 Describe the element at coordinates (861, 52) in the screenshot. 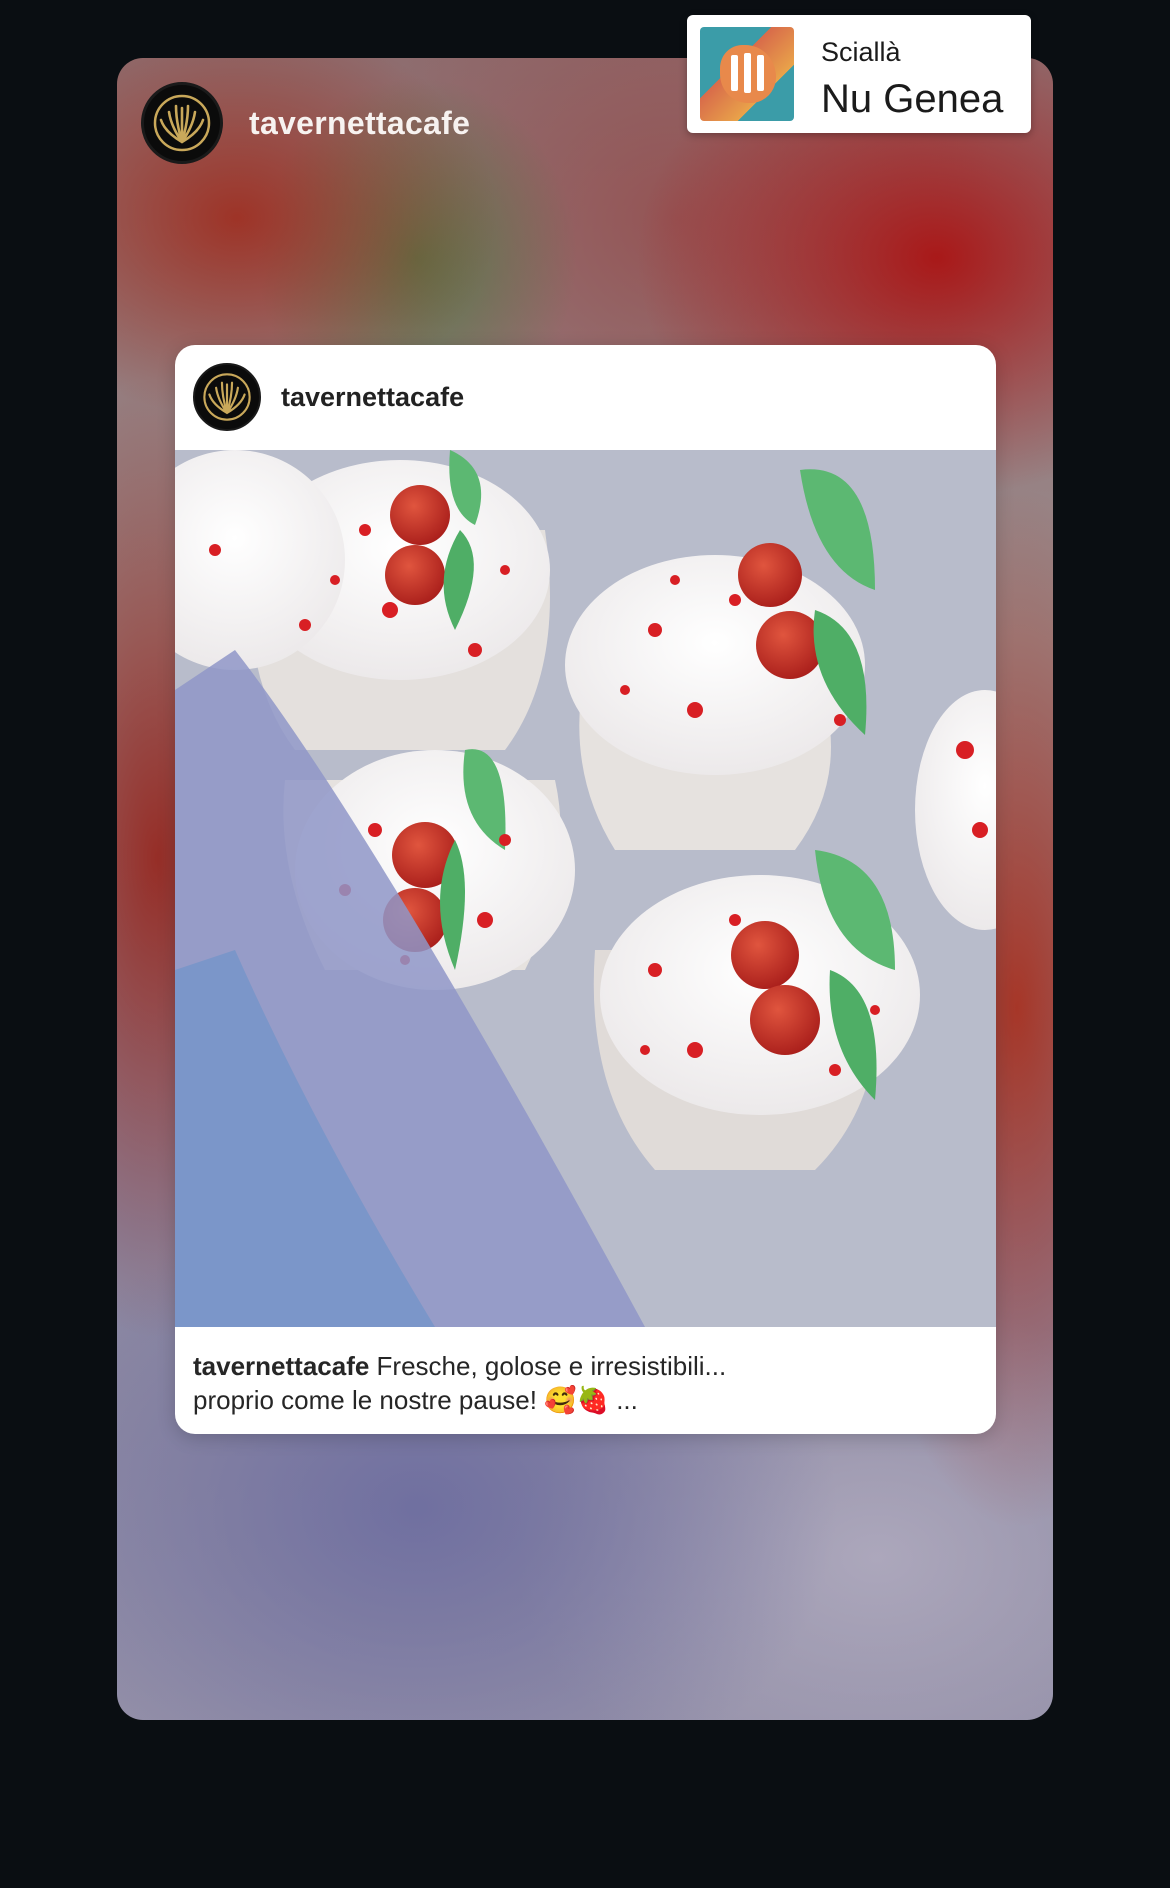

I see `music-title: Sciallà` at that location.